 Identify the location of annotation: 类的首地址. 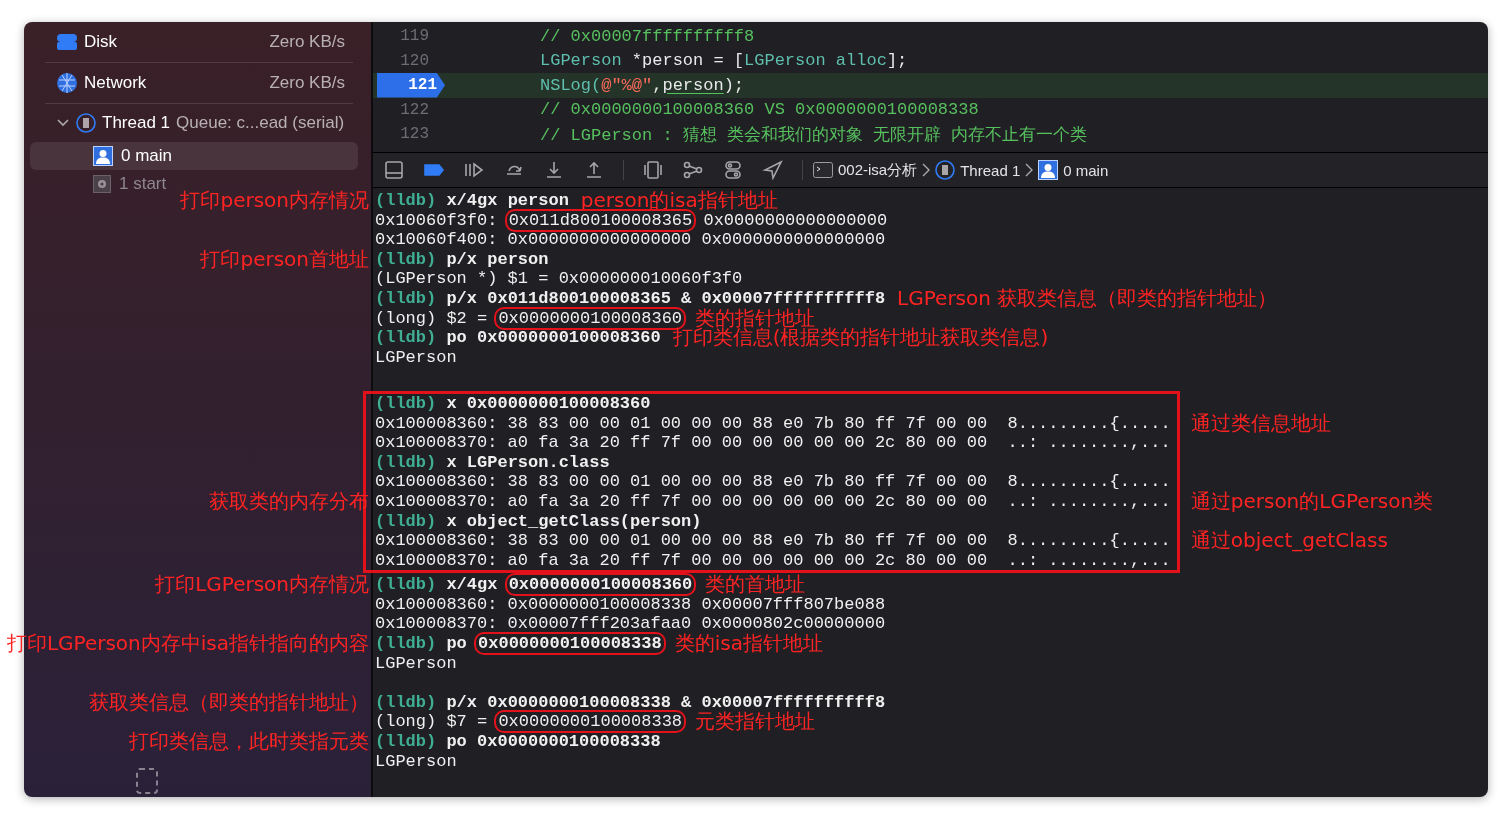
(755, 584).